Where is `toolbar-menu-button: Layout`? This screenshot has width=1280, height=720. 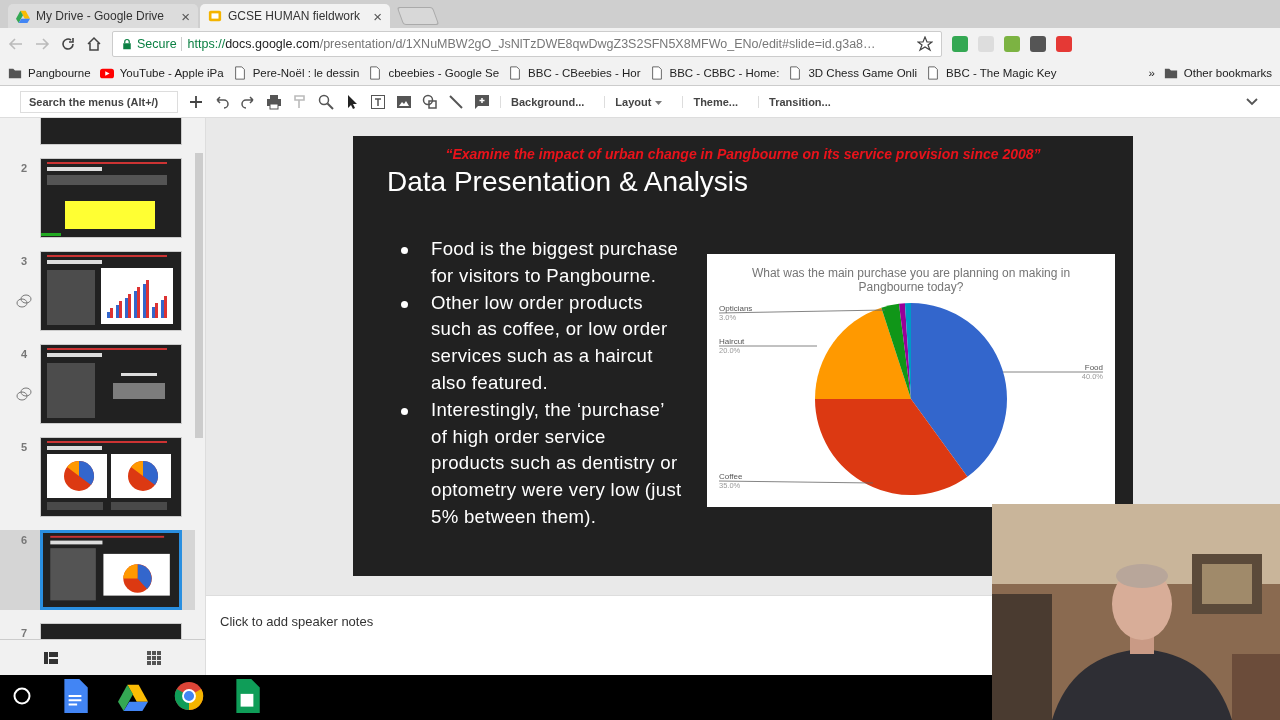
toolbar-menu-button: Layout is located at coordinates (638, 101).